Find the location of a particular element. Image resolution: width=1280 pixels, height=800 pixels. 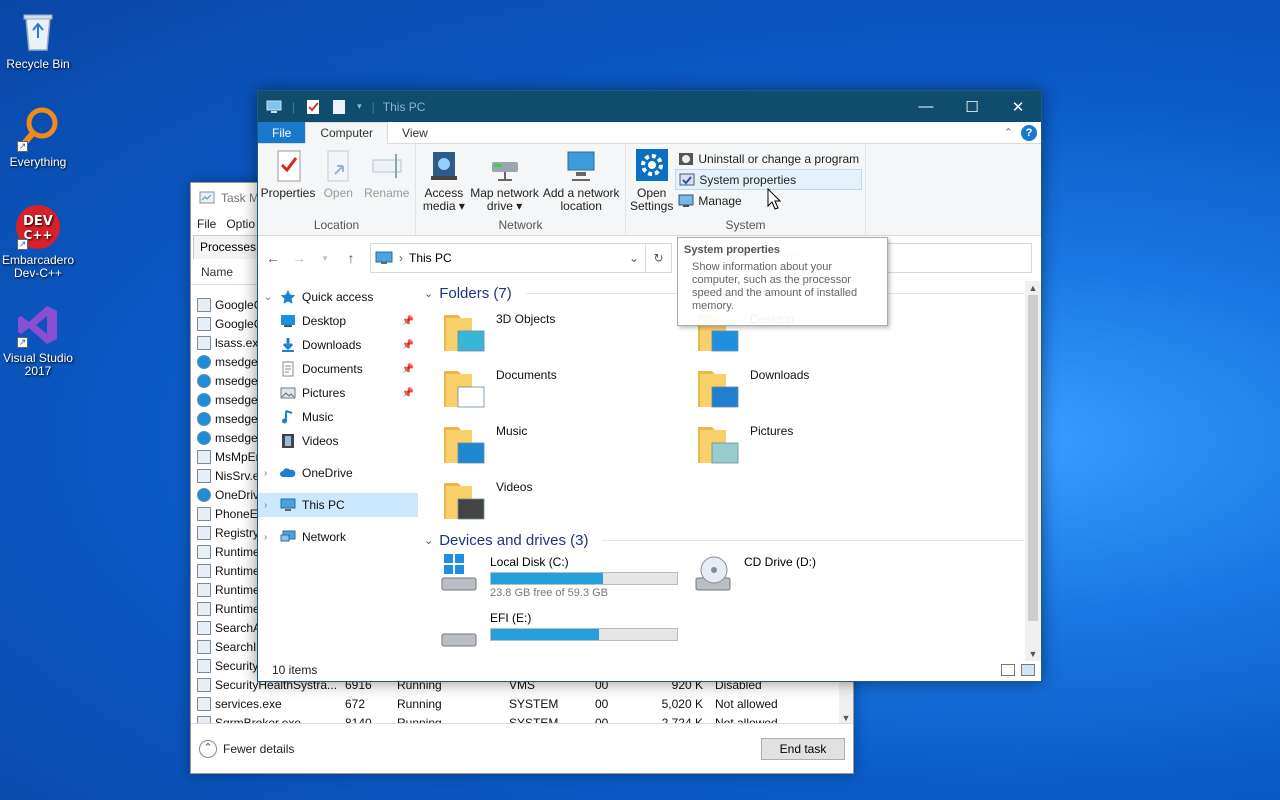

ribbon-right-controls: ⌃ ? is located at coordinates (1022, 132).